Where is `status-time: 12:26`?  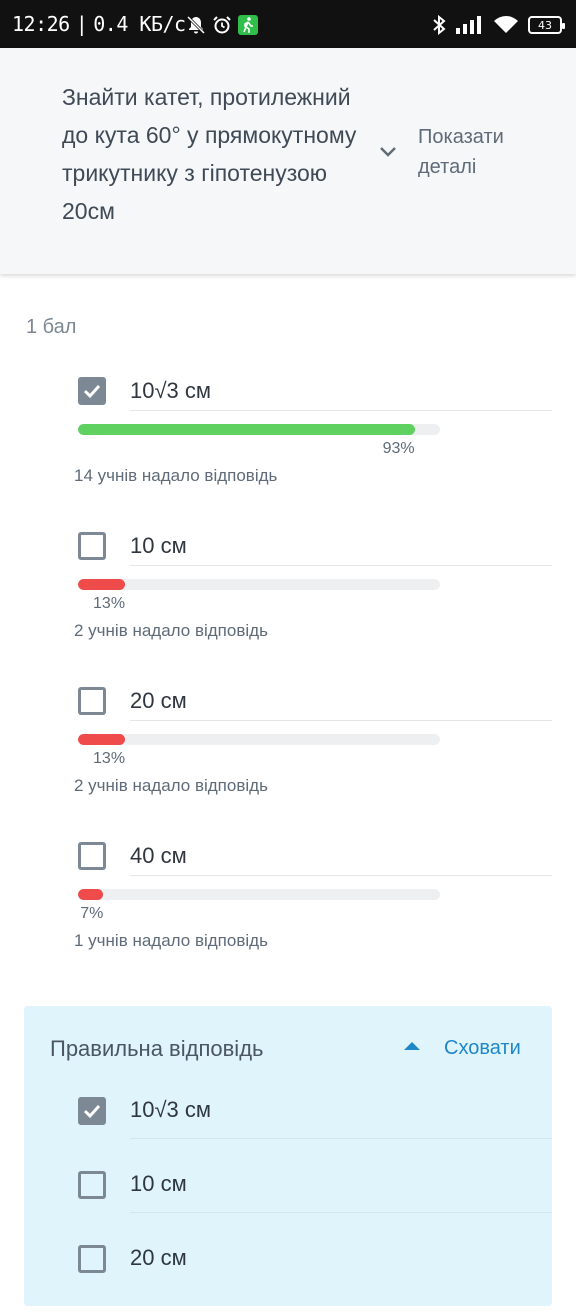 status-time: 12:26 is located at coordinates (41, 24).